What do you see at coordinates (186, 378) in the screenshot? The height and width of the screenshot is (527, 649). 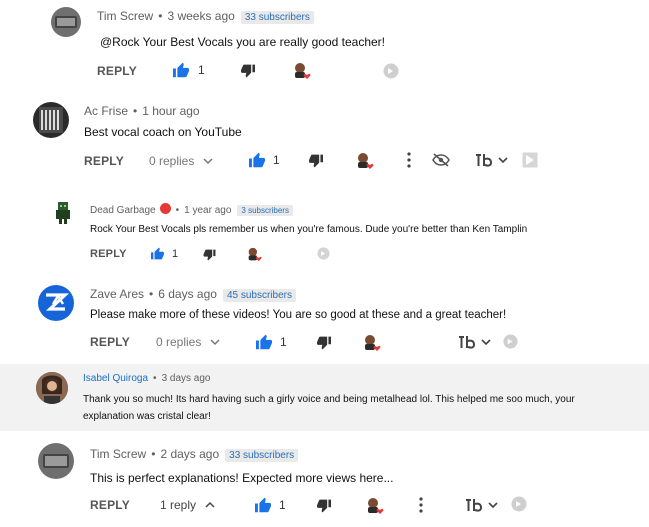 I see `timestamp: 3 days ago` at bounding box center [186, 378].